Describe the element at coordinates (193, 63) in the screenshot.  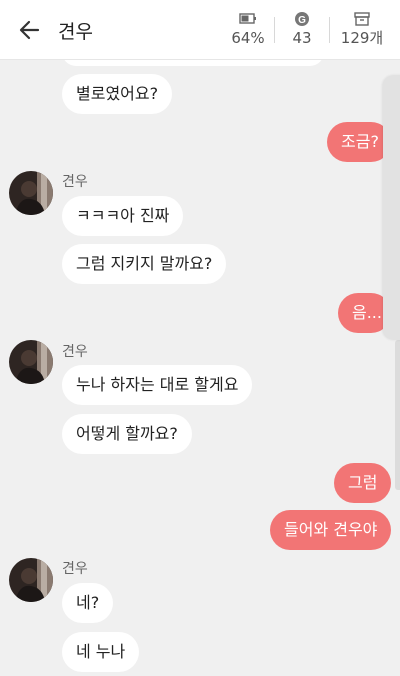
I see `previous-message-fragment` at that location.